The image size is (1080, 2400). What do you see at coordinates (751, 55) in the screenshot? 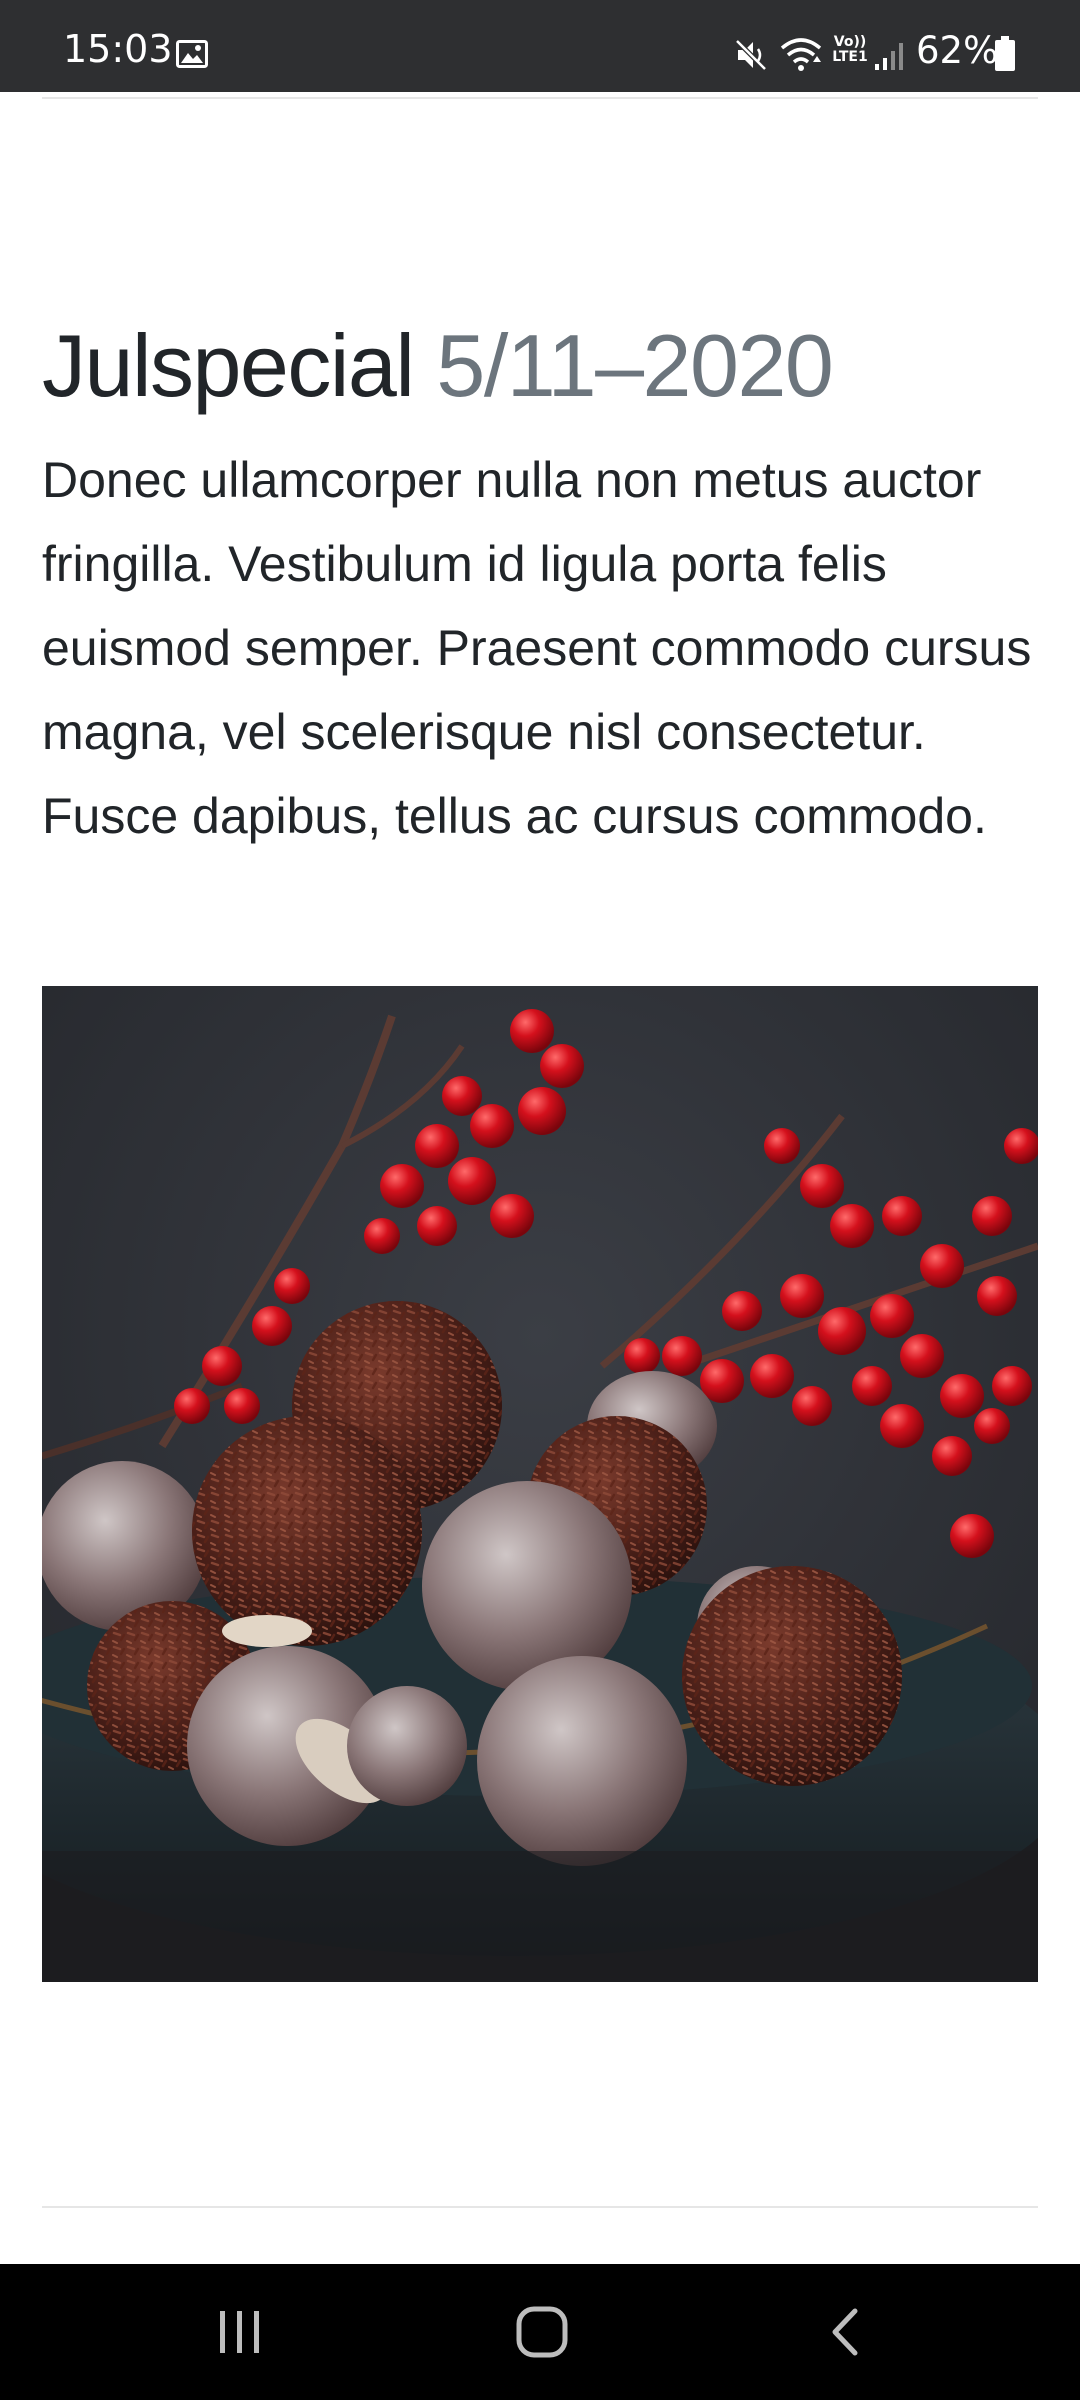
I see `mute-icon` at bounding box center [751, 55].